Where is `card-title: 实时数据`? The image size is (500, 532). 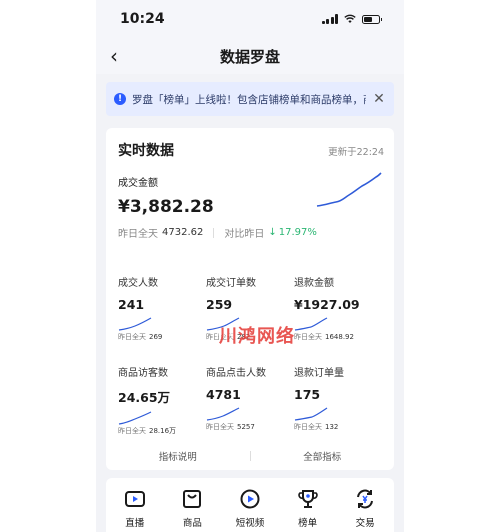
card-title: 实时数据 is located at coordinates (146, 151).